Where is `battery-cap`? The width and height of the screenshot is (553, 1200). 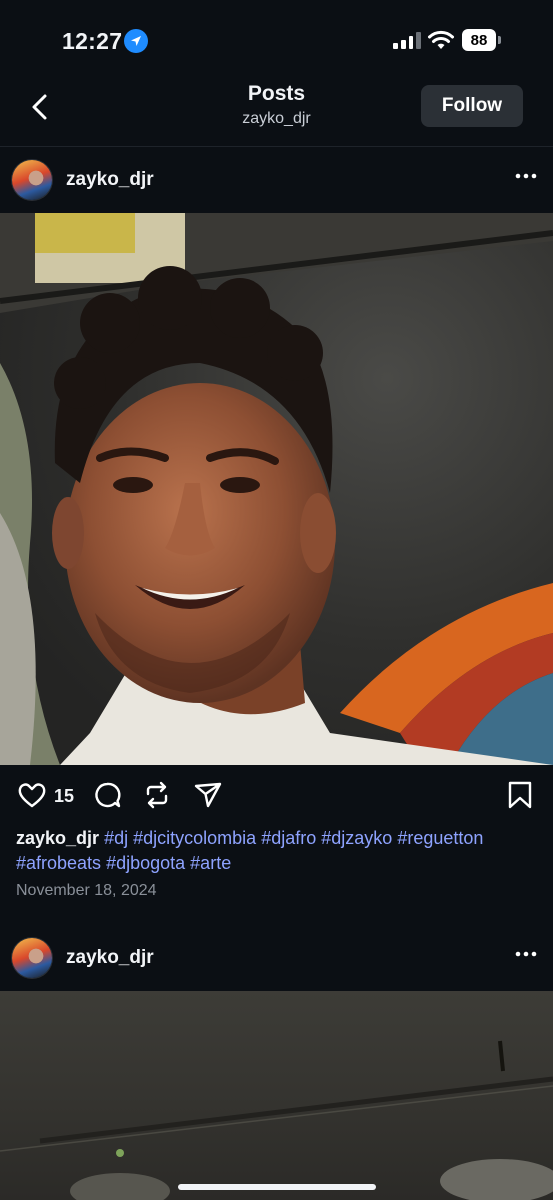
battery-cap is located at coordinates (499, 40).